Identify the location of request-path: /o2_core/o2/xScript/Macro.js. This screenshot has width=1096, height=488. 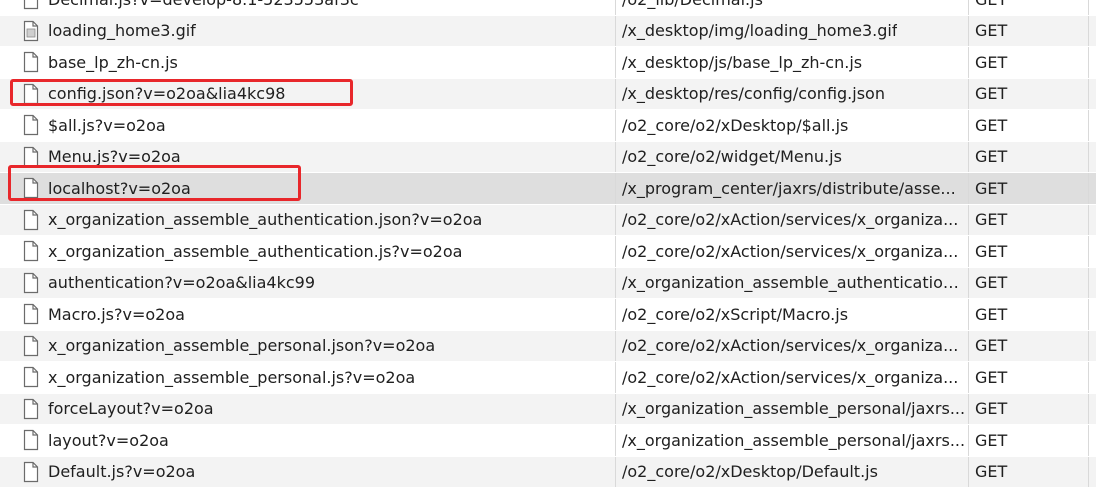
(735, 314).